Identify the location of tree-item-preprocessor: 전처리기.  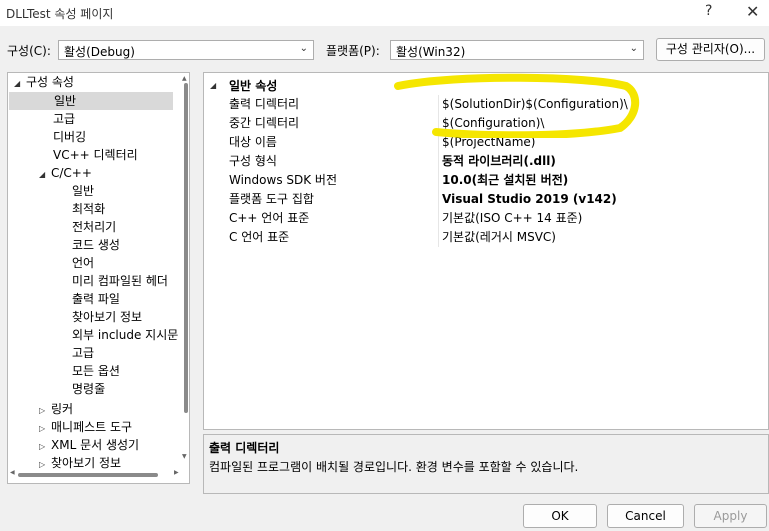
(94, 227).